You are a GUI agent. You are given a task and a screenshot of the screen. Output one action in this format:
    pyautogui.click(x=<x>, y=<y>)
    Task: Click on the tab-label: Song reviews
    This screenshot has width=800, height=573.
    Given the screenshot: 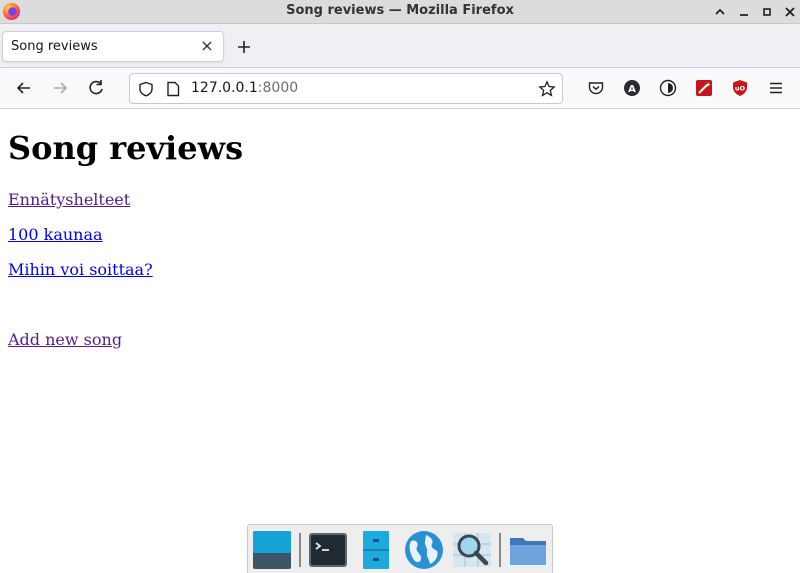 What is the action you would take?
    pyautogui.click(x=54, y=46)
    